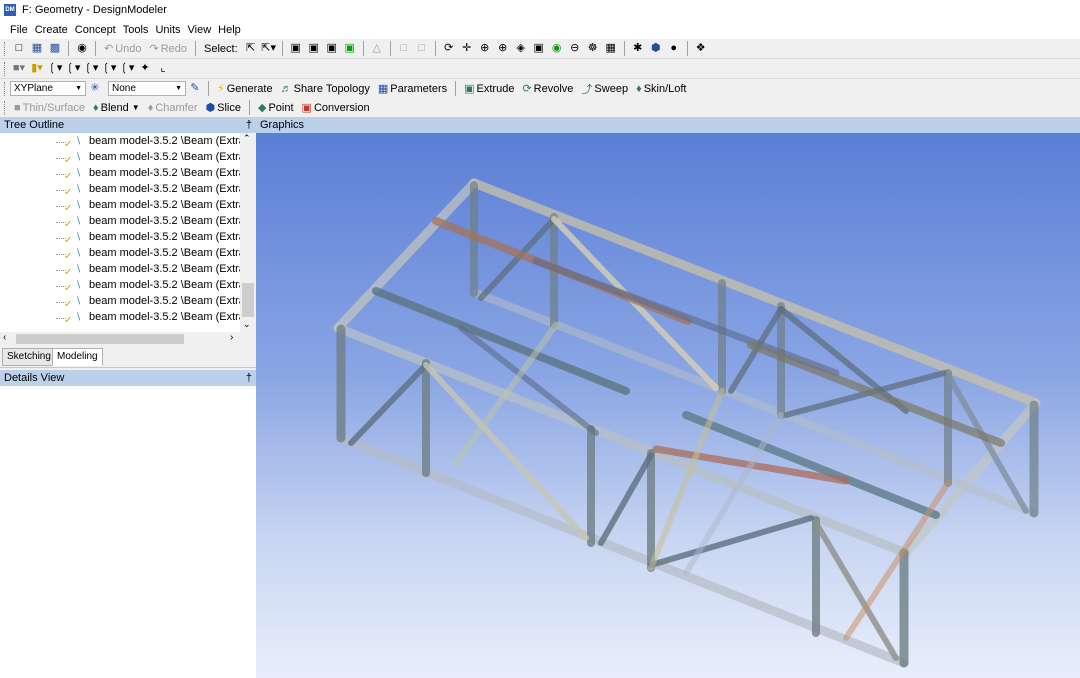 The image size is (1080, 678). Describe the element at coordinates (469, 89) in the screenshot. I see `extrude-icon: ▣` at that location.